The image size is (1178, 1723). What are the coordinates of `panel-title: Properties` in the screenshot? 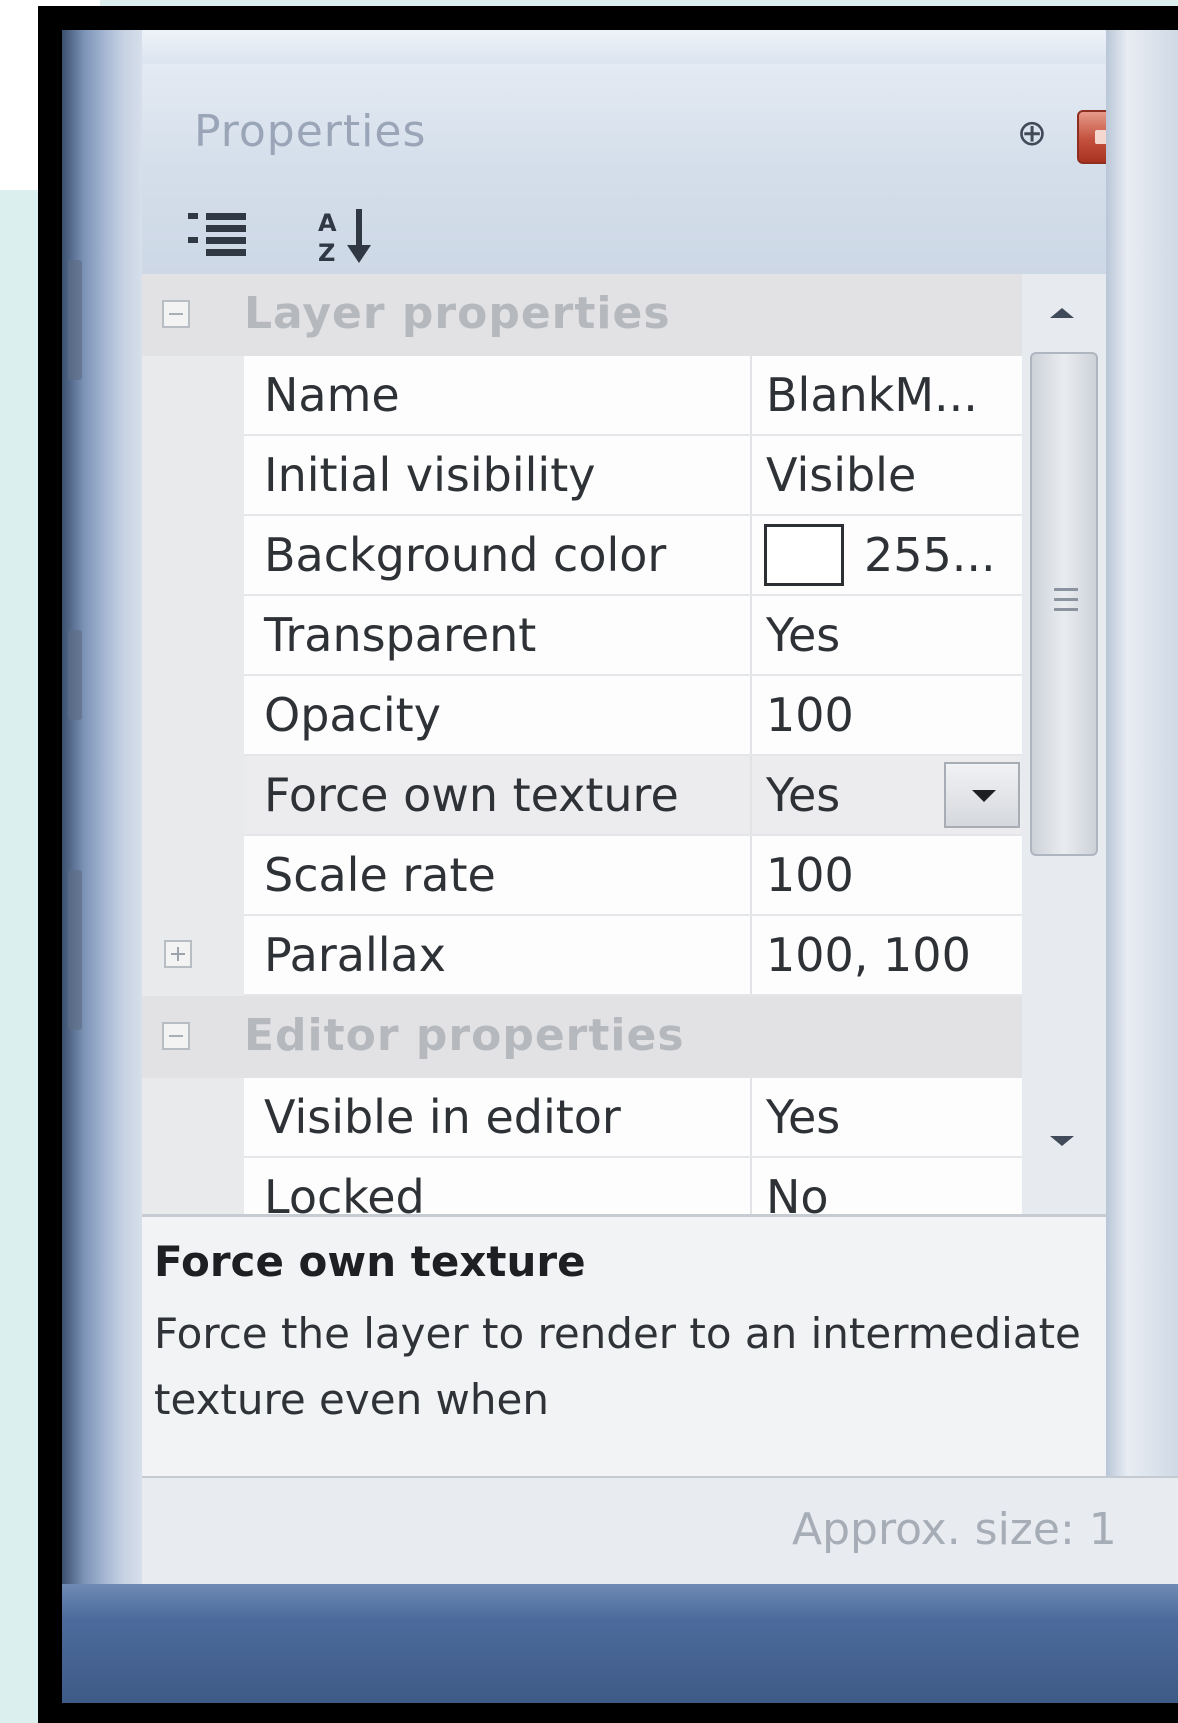 It's located at (310, 131).